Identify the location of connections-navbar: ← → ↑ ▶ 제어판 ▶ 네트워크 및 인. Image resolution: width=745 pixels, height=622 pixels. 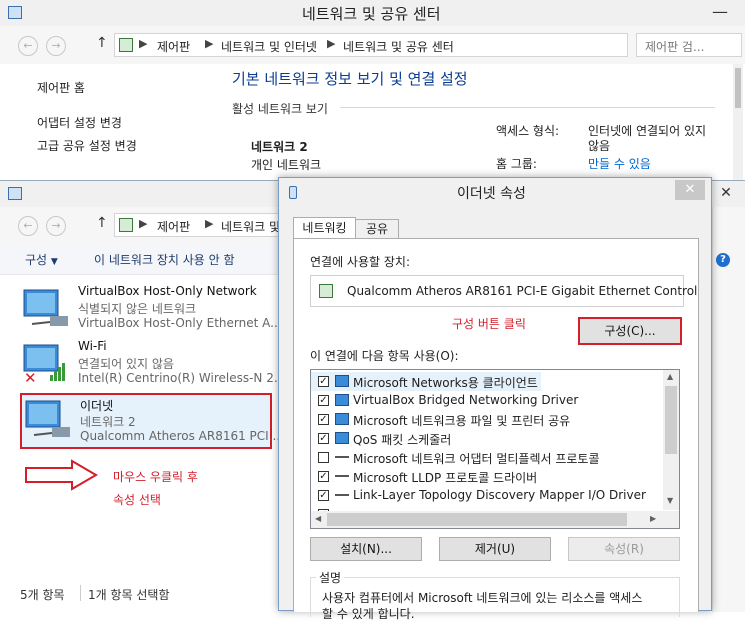
(147, 225).